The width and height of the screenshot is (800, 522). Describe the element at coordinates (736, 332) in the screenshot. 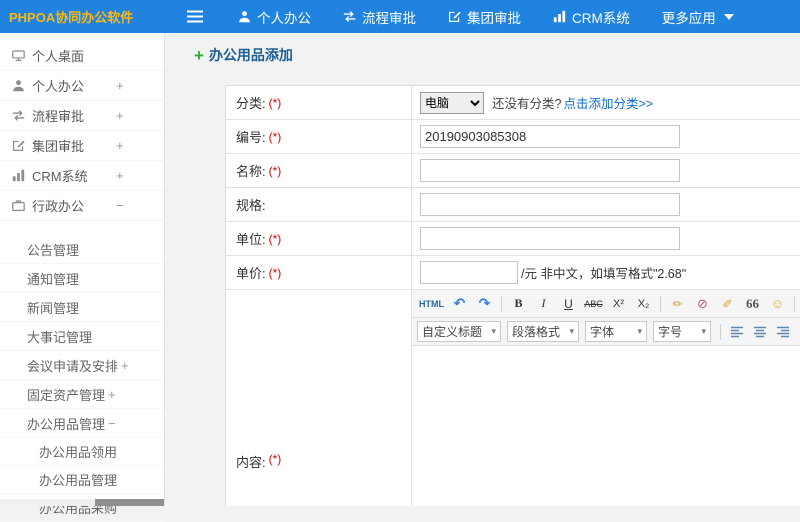

I see `align-left-icon` at that location.